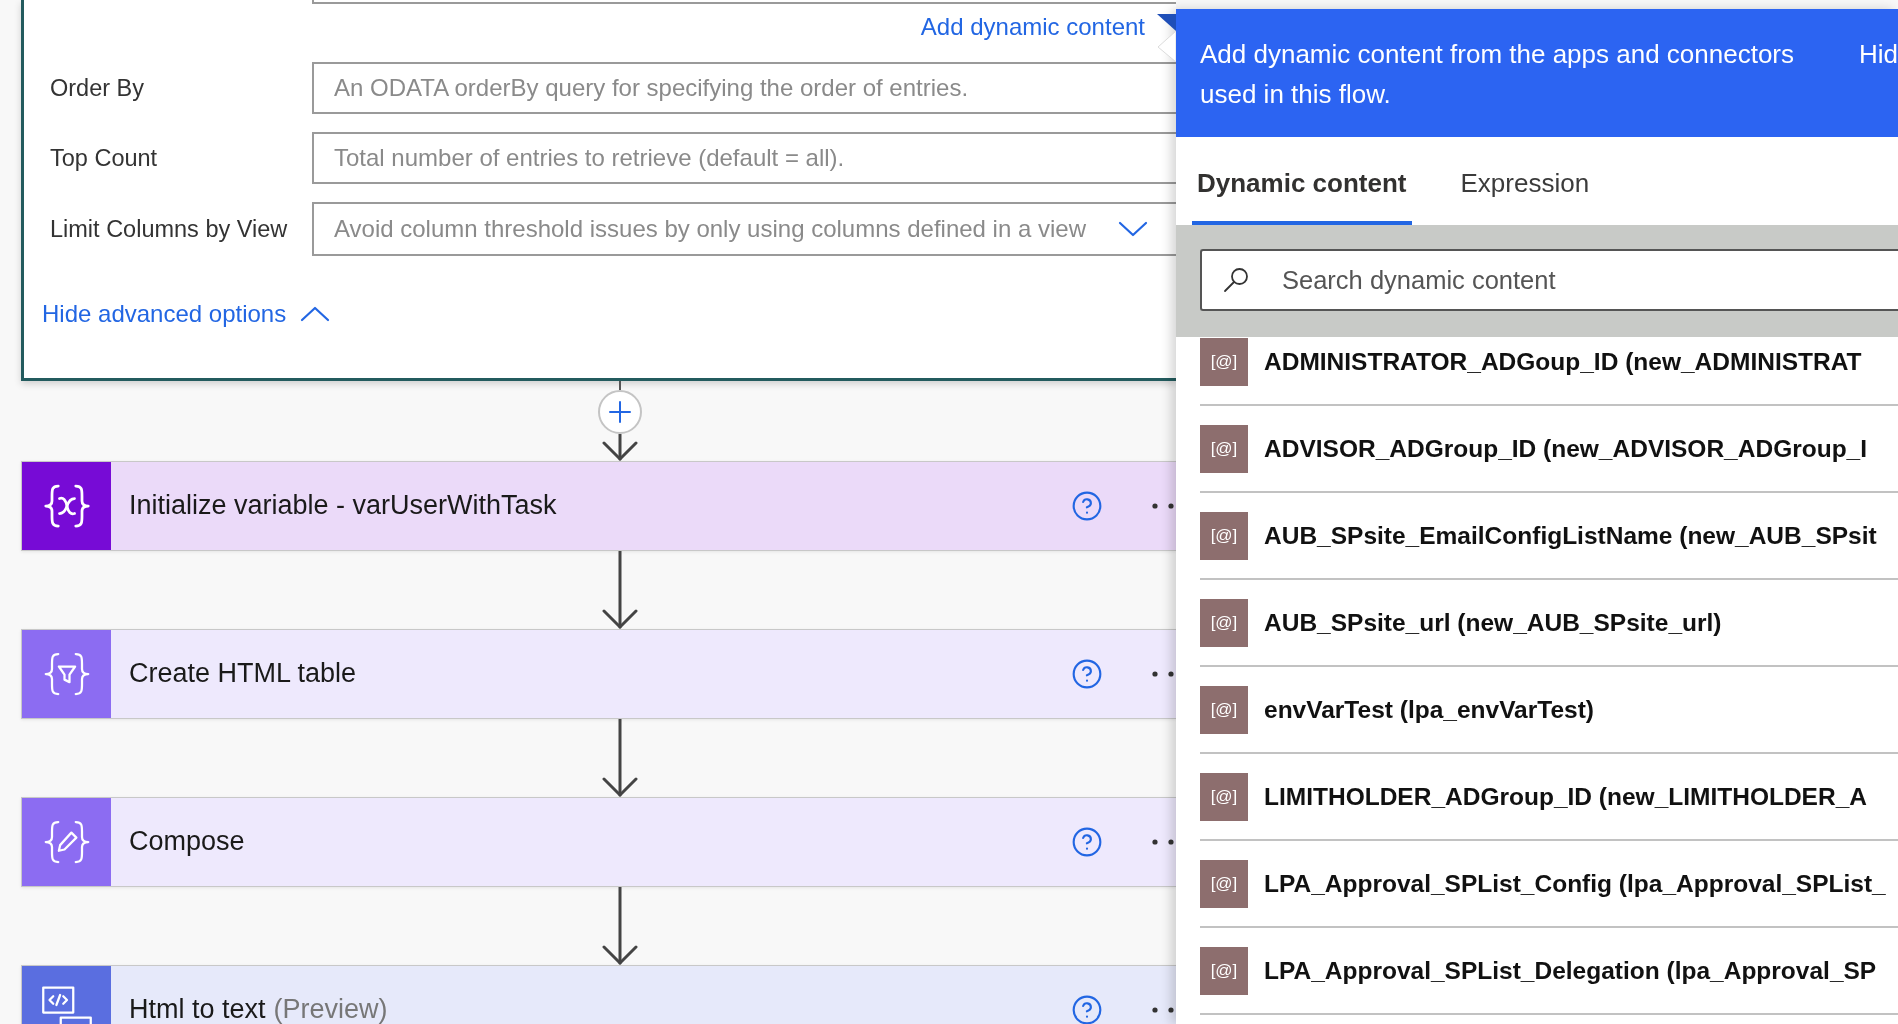 This screenshot has height=1024, width=1898. I want to click on field-label: Limit Columns by View, so click(169, 229).